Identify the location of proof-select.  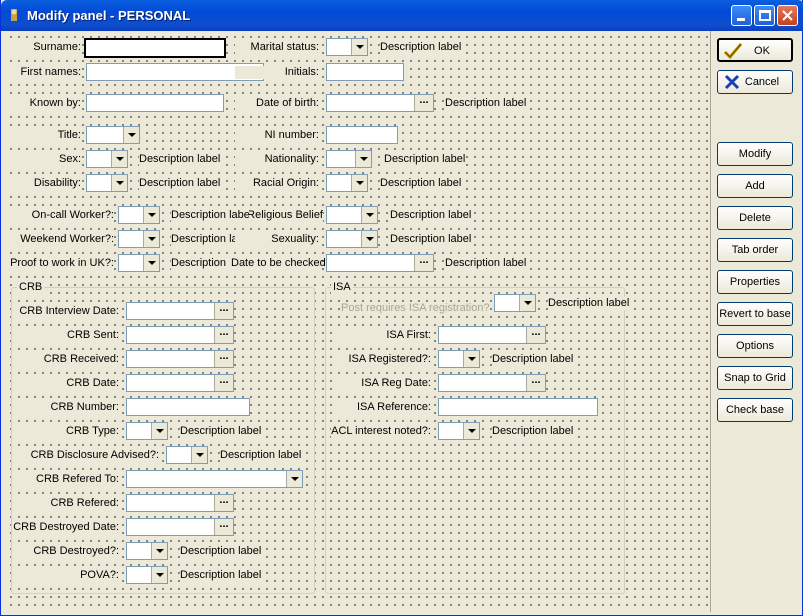
(139, 263).